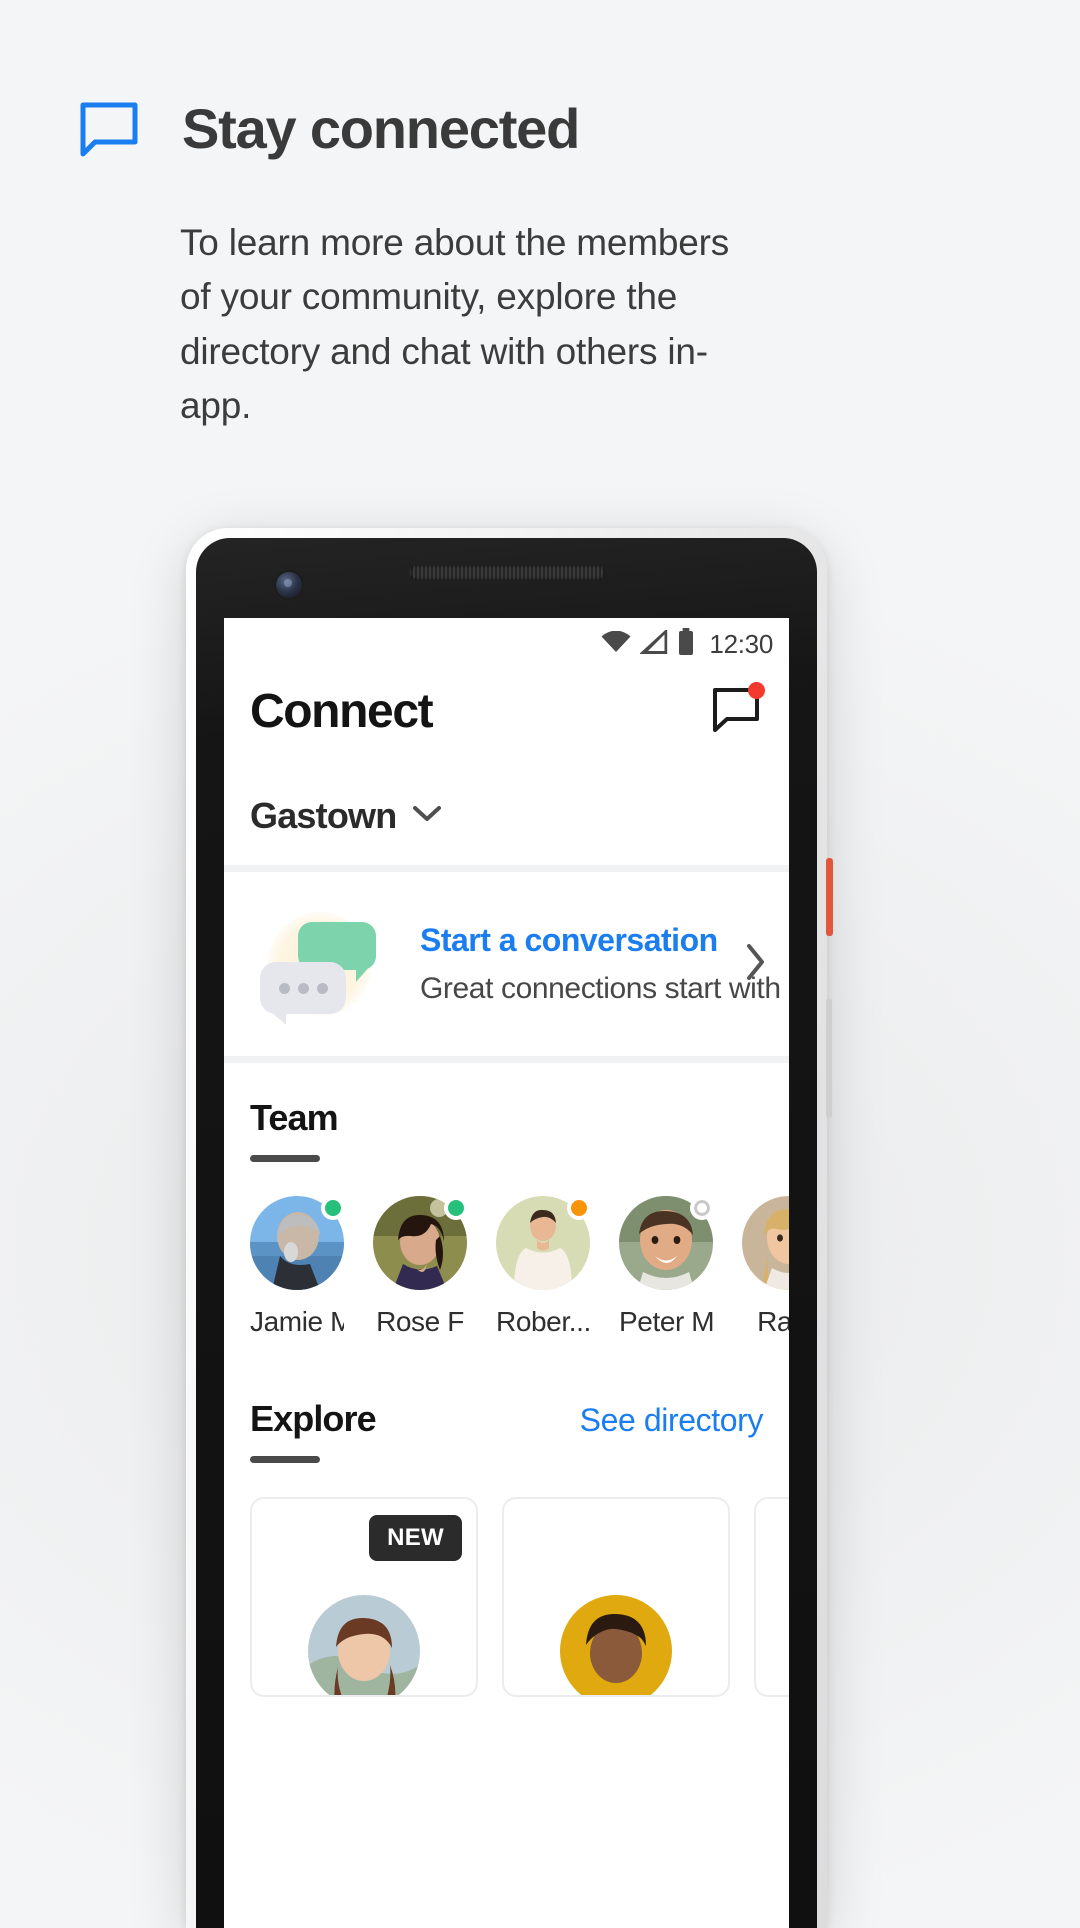 This screenshot has width=1080, height=1928. Describe the element at coordinates (741, 643) in the screenshot. I see `status-bar-time: 12:30` at that location.